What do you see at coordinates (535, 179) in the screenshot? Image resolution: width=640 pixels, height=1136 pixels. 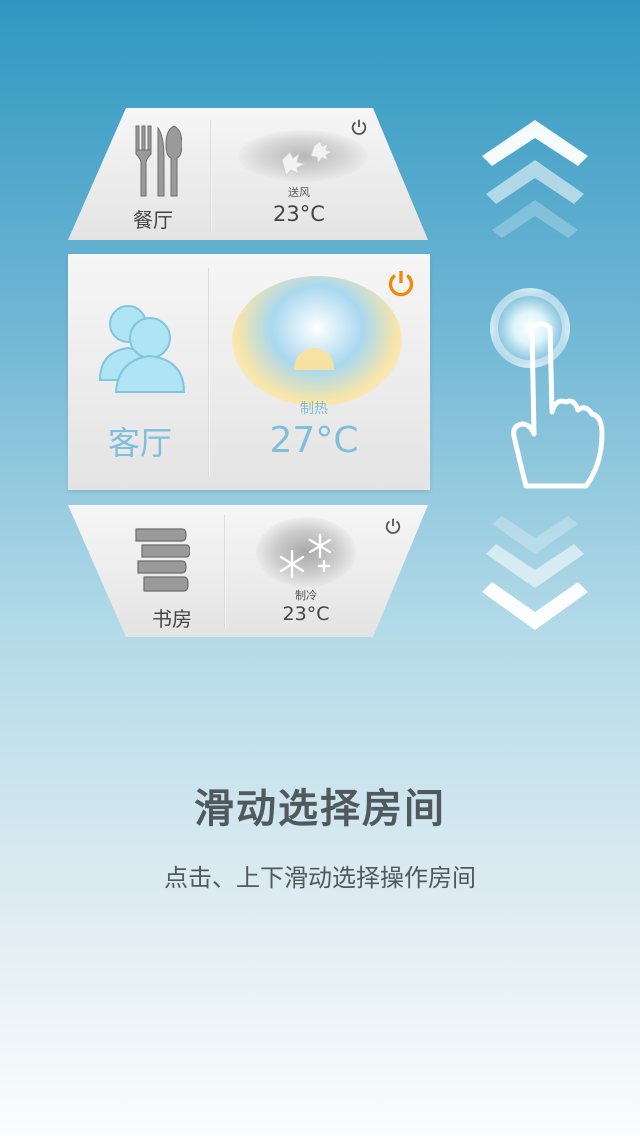 I see `chevron-up-icon` at bounding box center [535, 179].